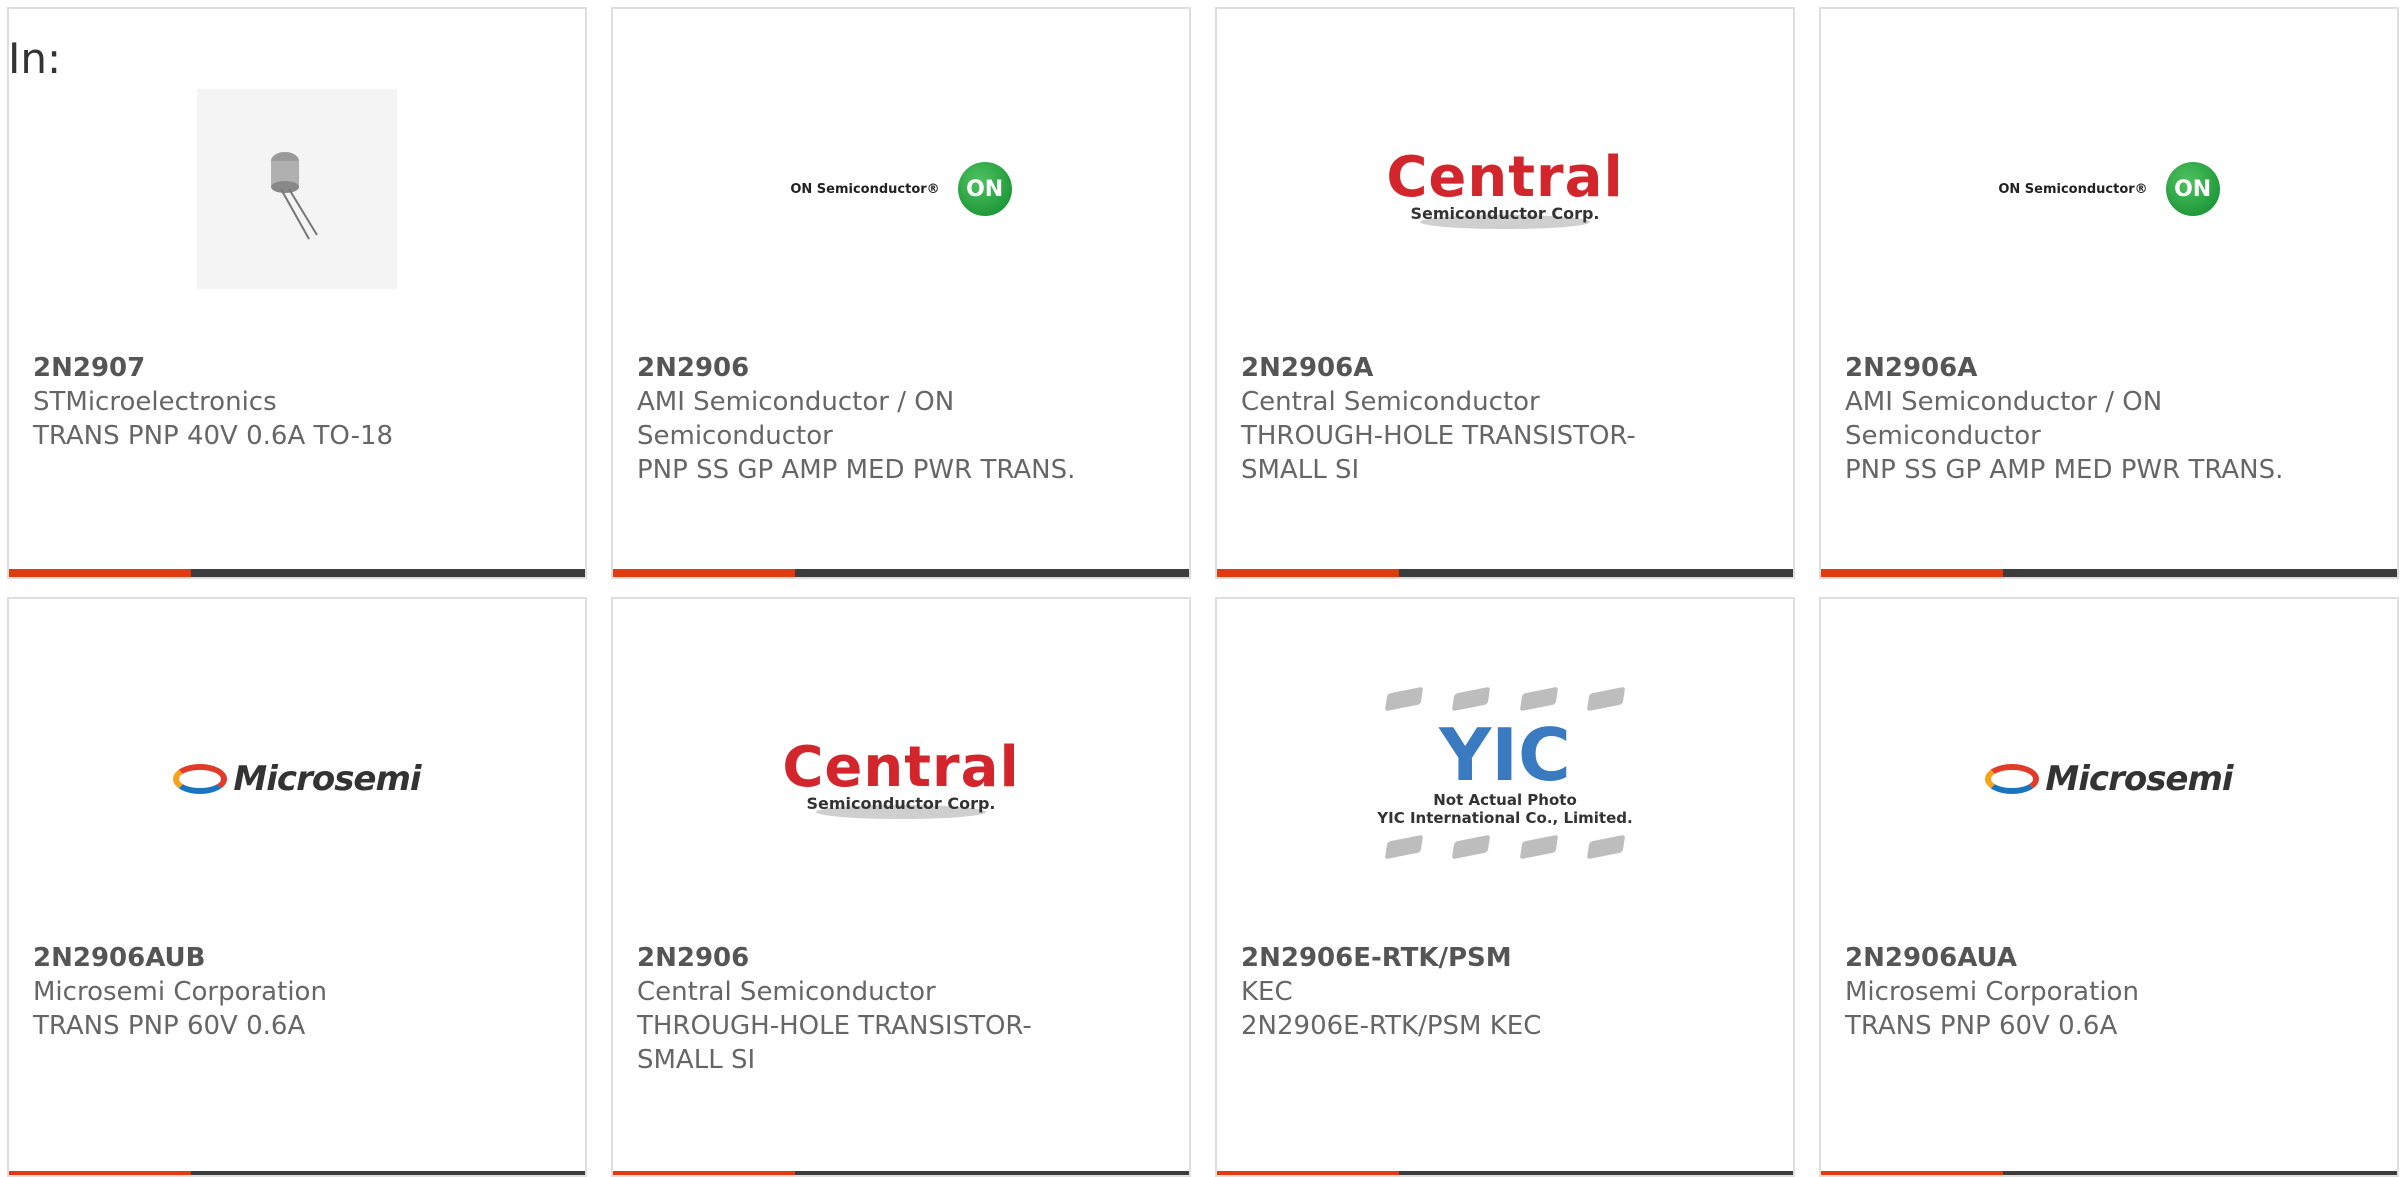 This screenshot has width=2400, height=1177. I want to click on part-number: 2N2906AUA, so click(2109, 958).